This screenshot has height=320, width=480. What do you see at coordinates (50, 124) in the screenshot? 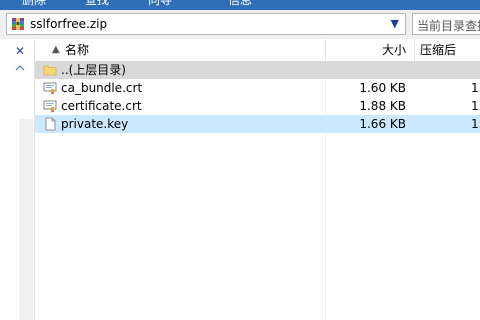
I see `file-icon` at bounding box center [50, 124].